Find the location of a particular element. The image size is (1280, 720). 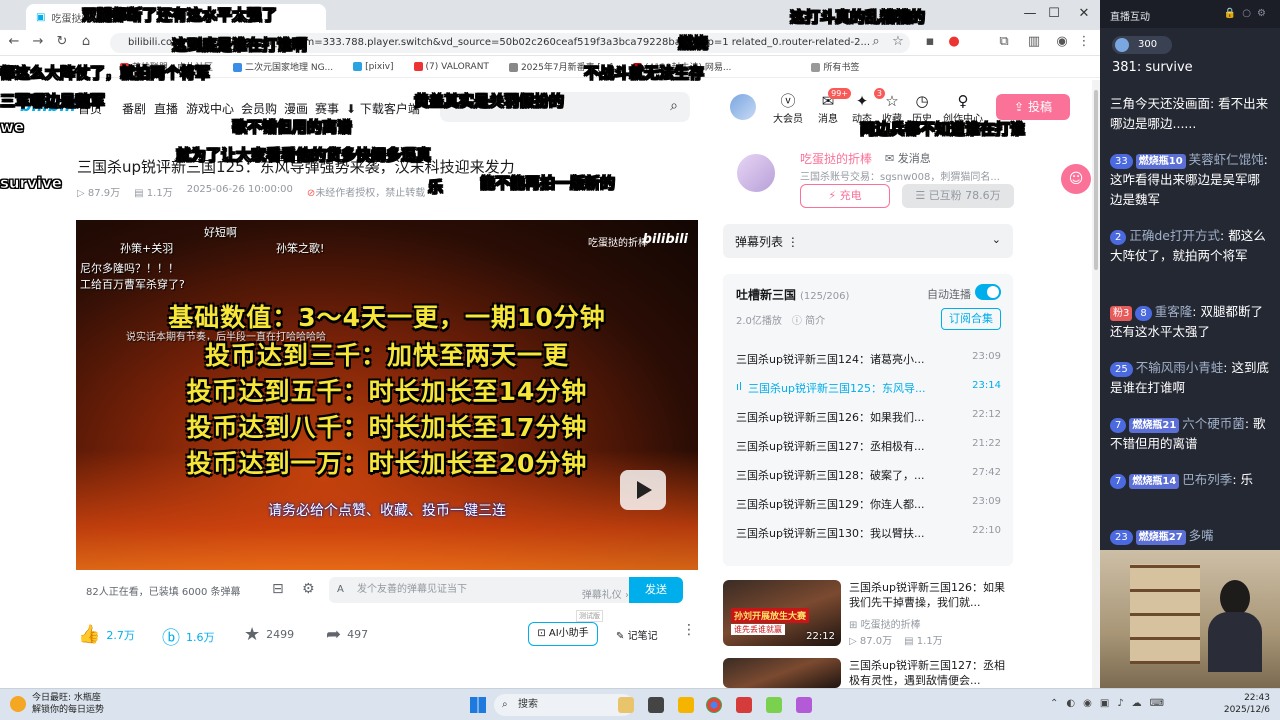

nav-mall: 会员购 is located at coordinates (259, 108).